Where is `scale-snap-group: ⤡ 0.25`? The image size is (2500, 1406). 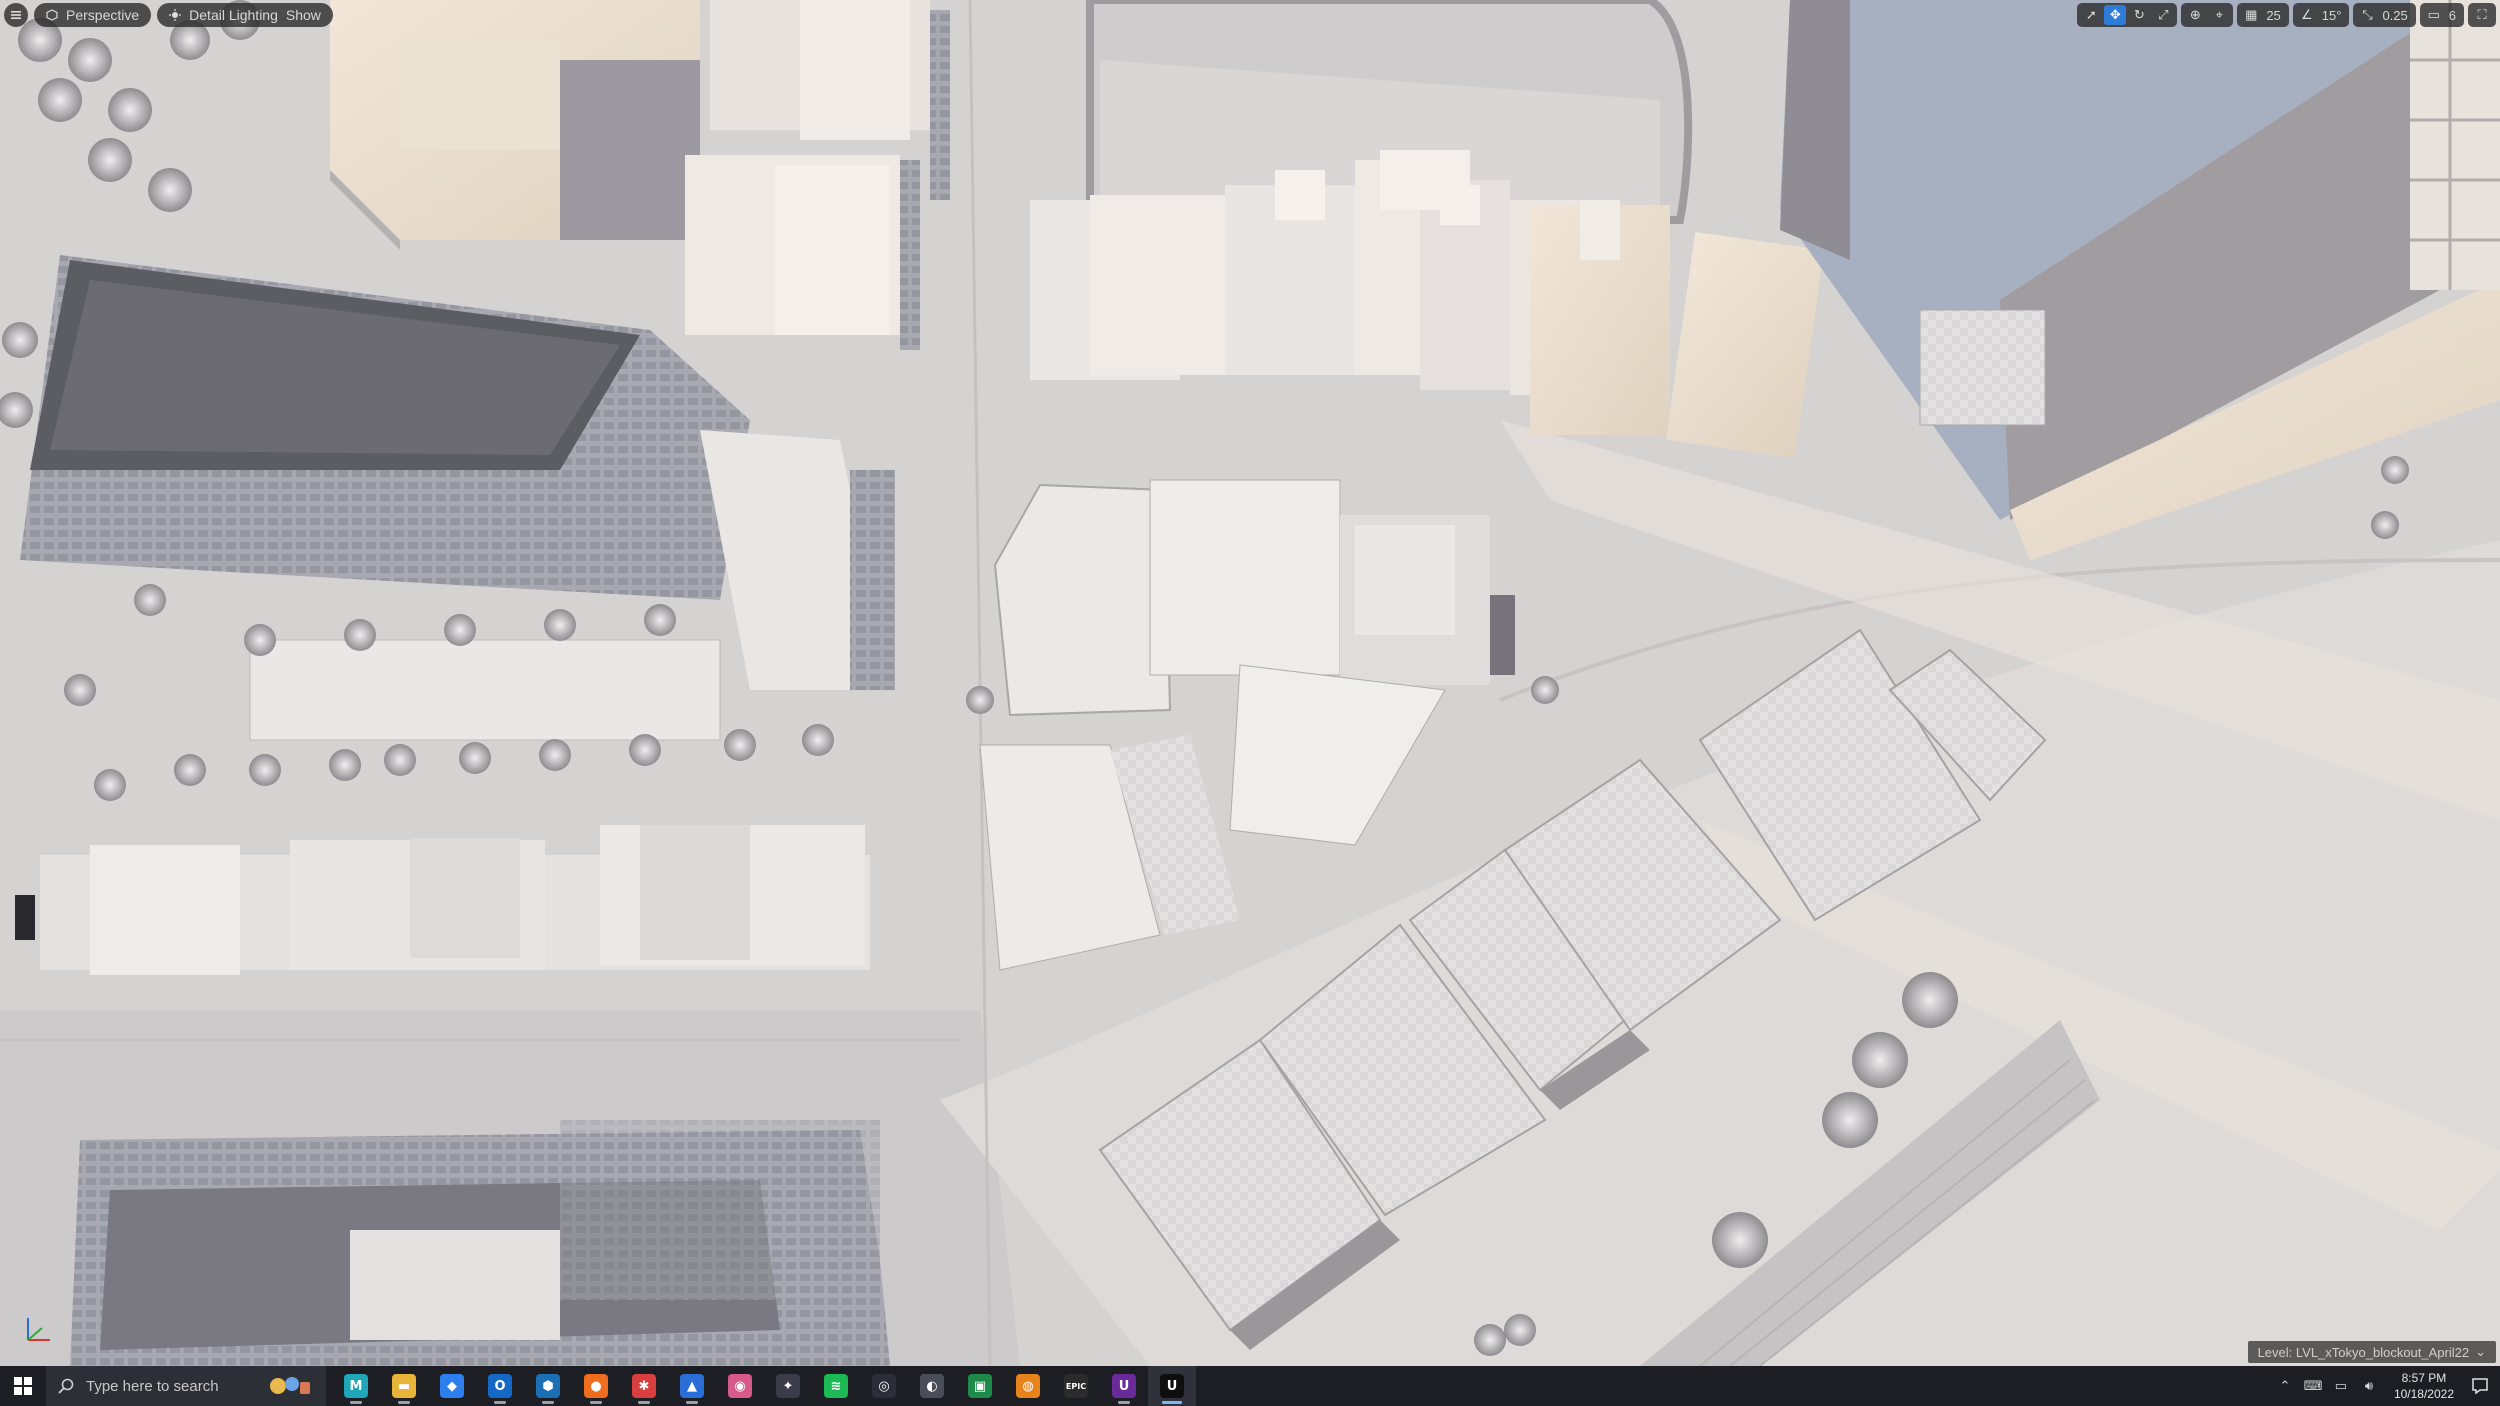 scale-snap-group: ⤡ 0.25 is located at coordinates (2384, 15).